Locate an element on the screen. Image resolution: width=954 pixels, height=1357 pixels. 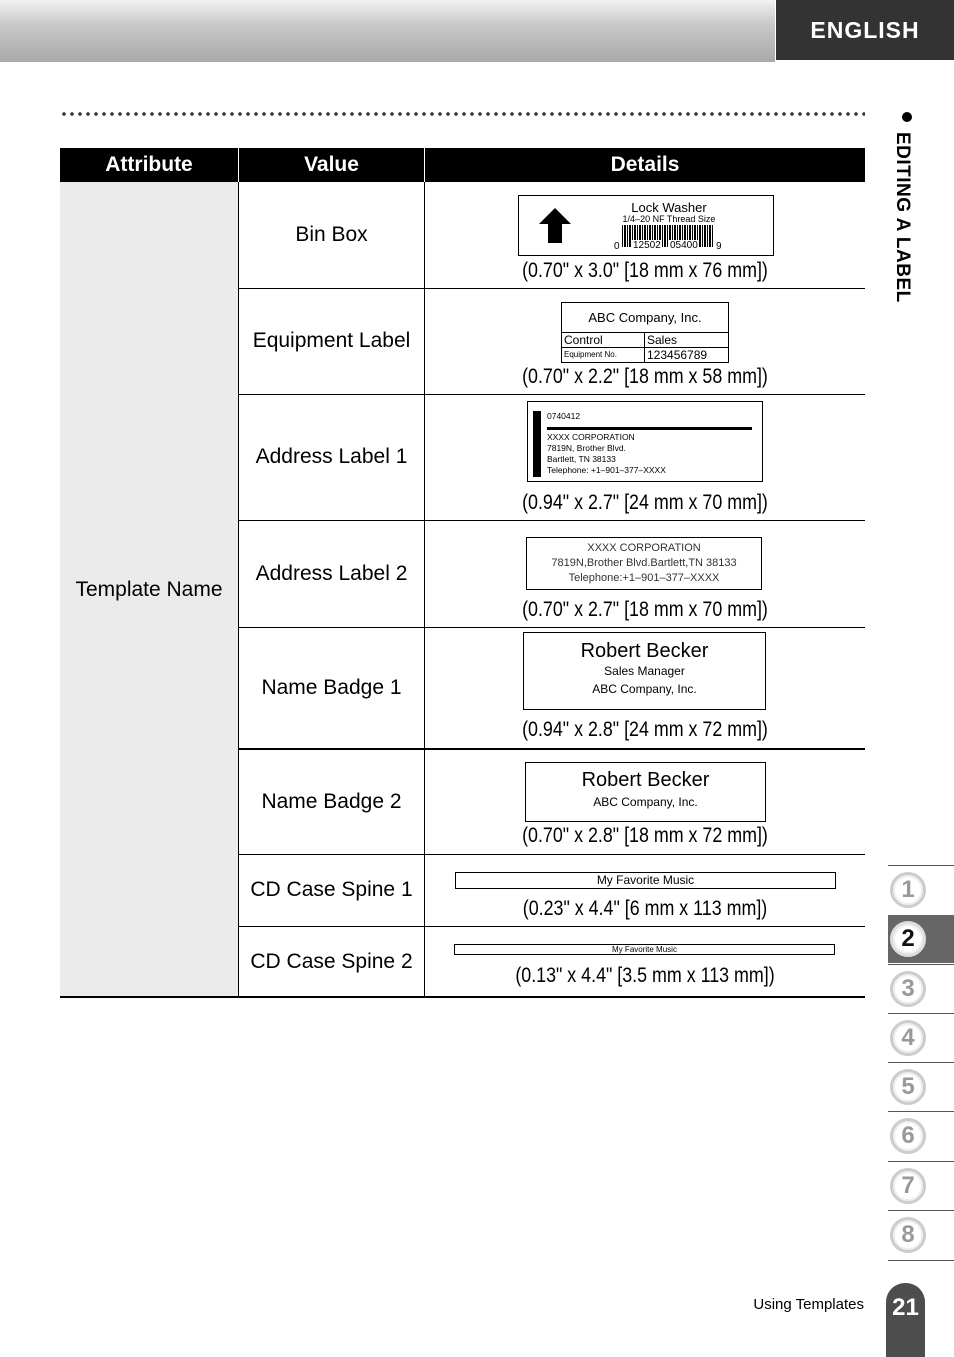
label-title: Sales Manager is located at coordinates (644, 671).